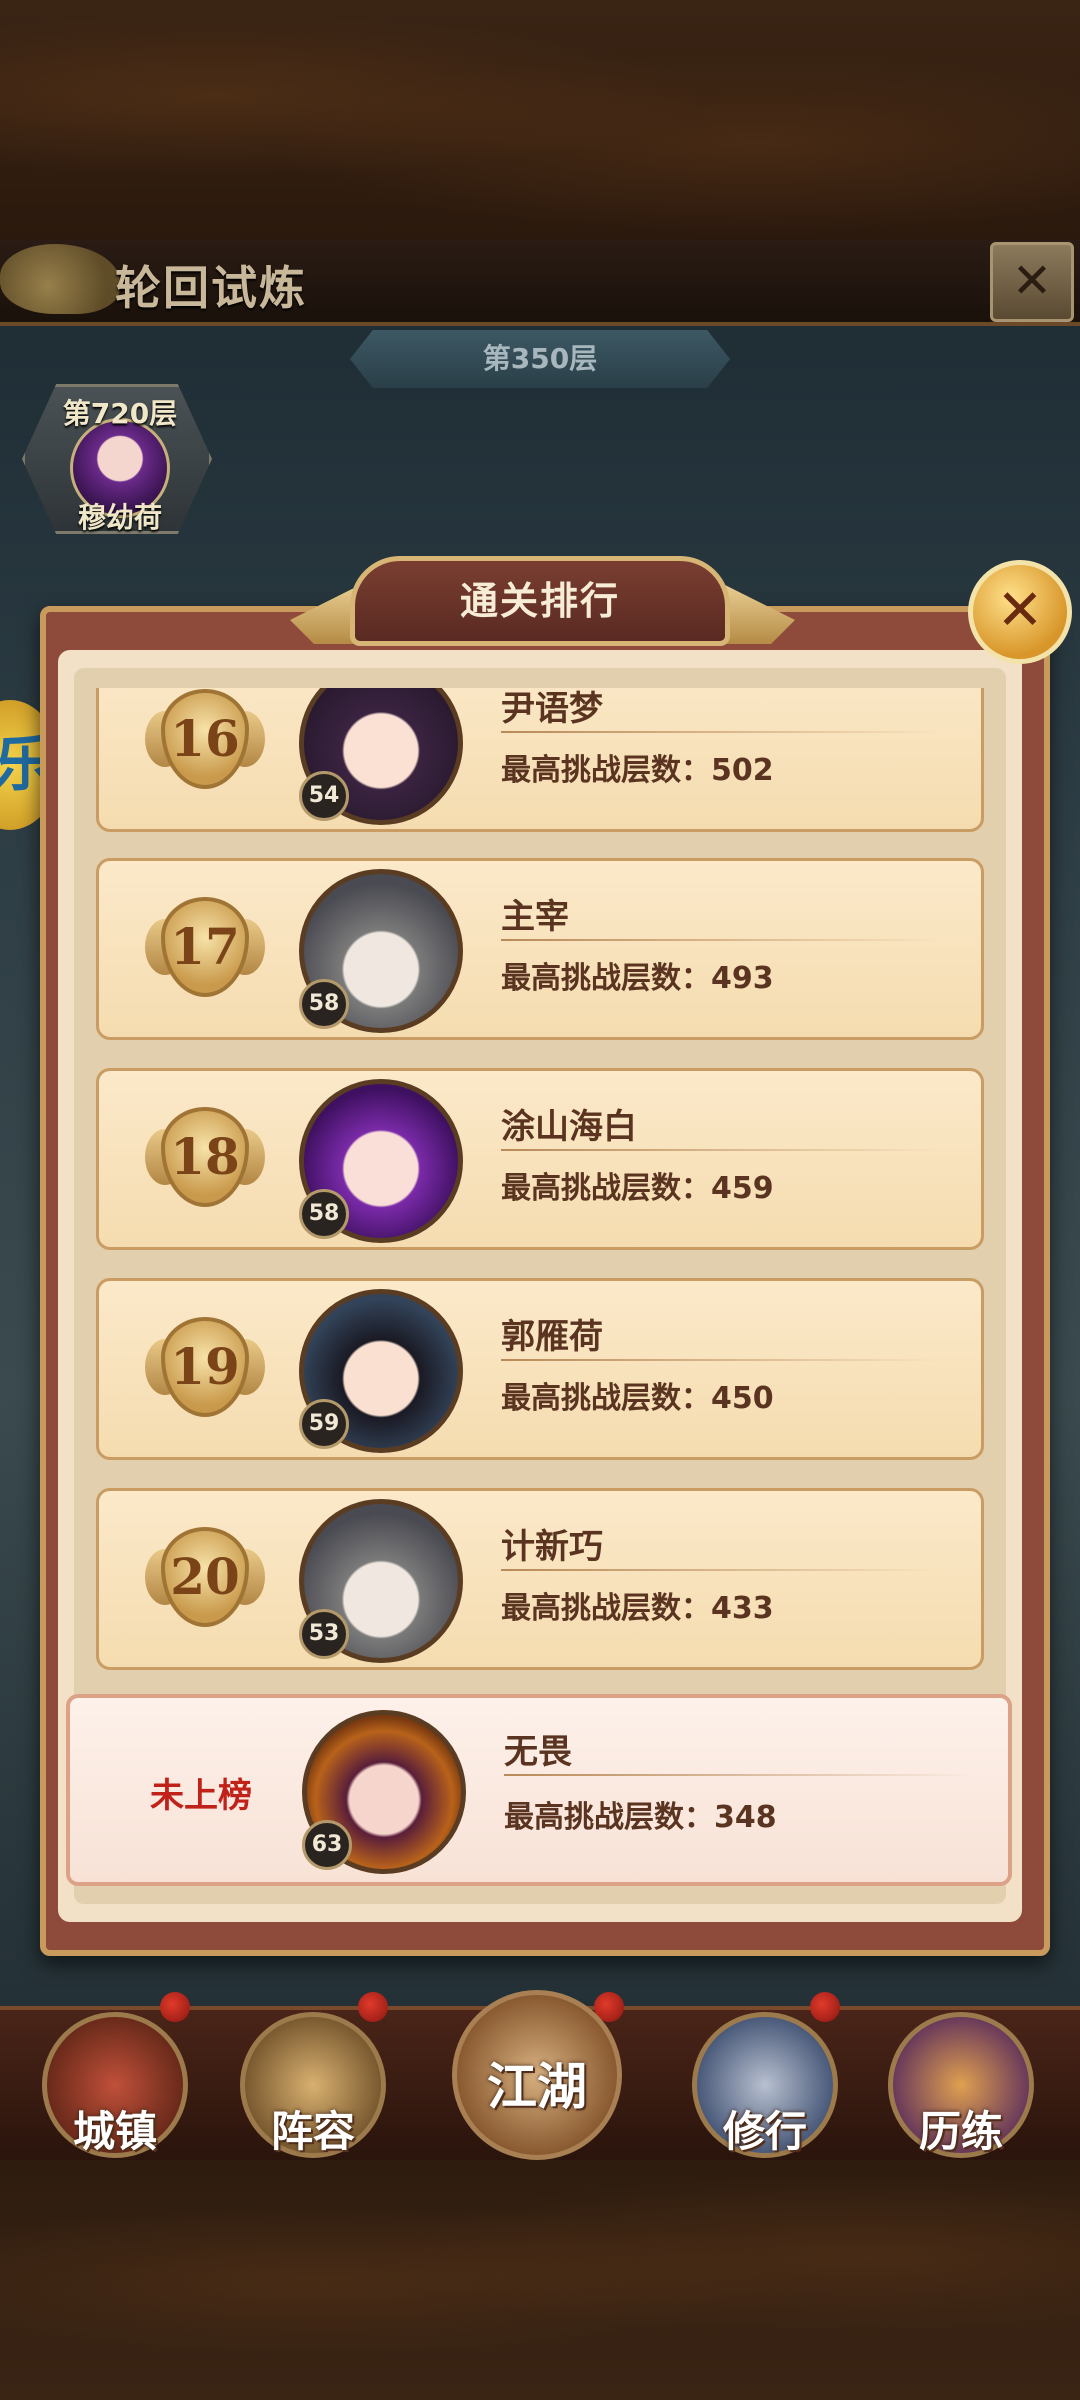 This screenshot has width=1080, height=2400. I want to click on rank-medal-icon: 16, so click(205, 741).